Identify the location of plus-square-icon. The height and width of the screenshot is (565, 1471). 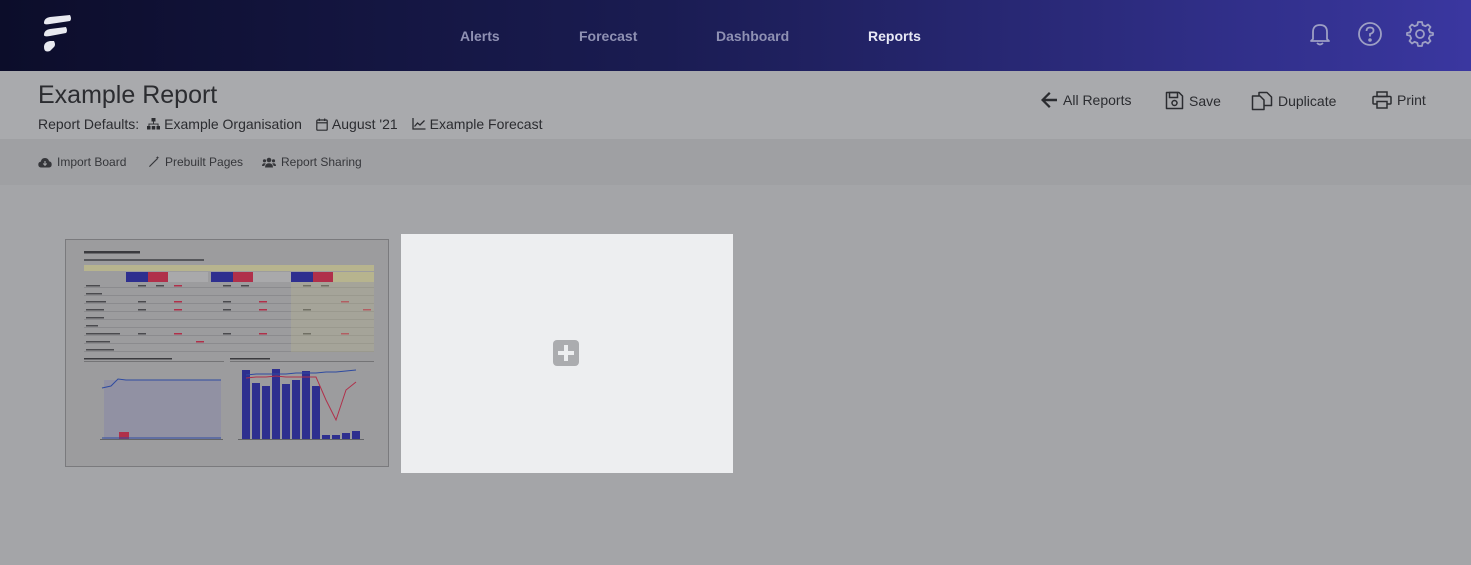
(566, 353).